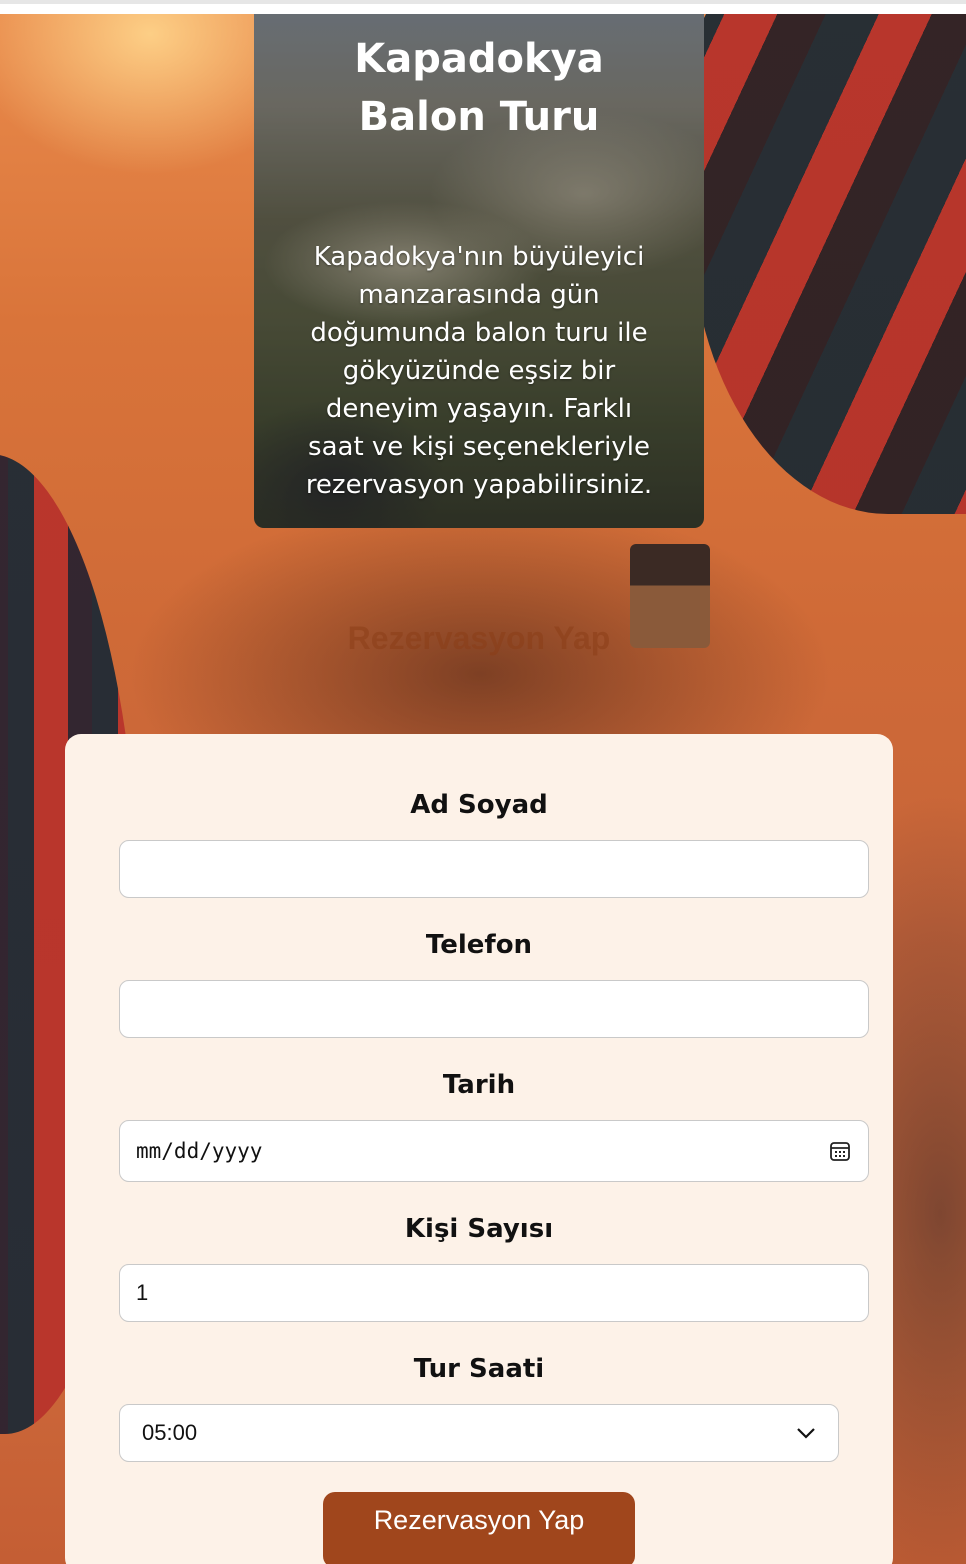 This screenshot has width=966, height=1564. Describe the element at coordinates (479, 1229) in the screenshot. I see `people-label: Kişi Sayısı` at that location.